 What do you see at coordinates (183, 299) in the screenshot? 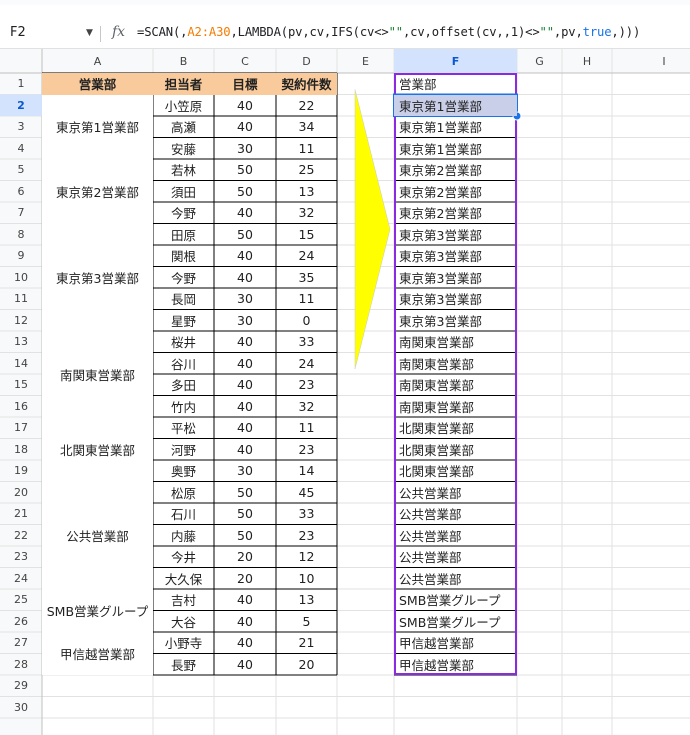
I see `person-cell: 長岡` at bounding box center [183, 299].